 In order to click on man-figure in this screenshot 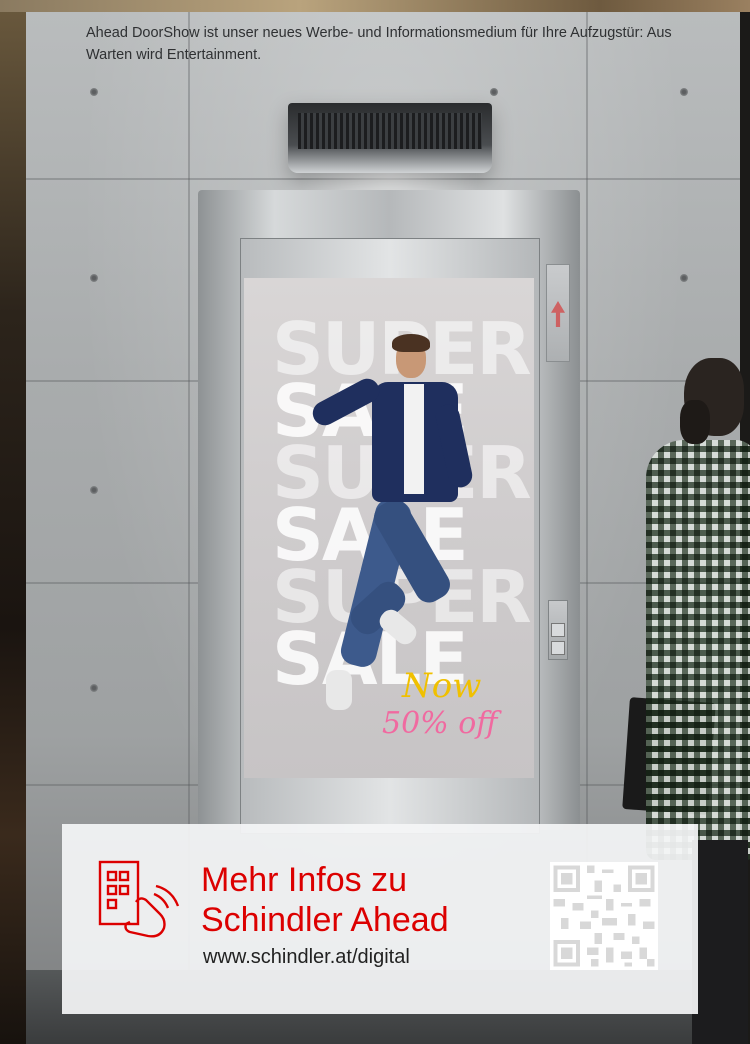, I will do `click(698, 650)`.